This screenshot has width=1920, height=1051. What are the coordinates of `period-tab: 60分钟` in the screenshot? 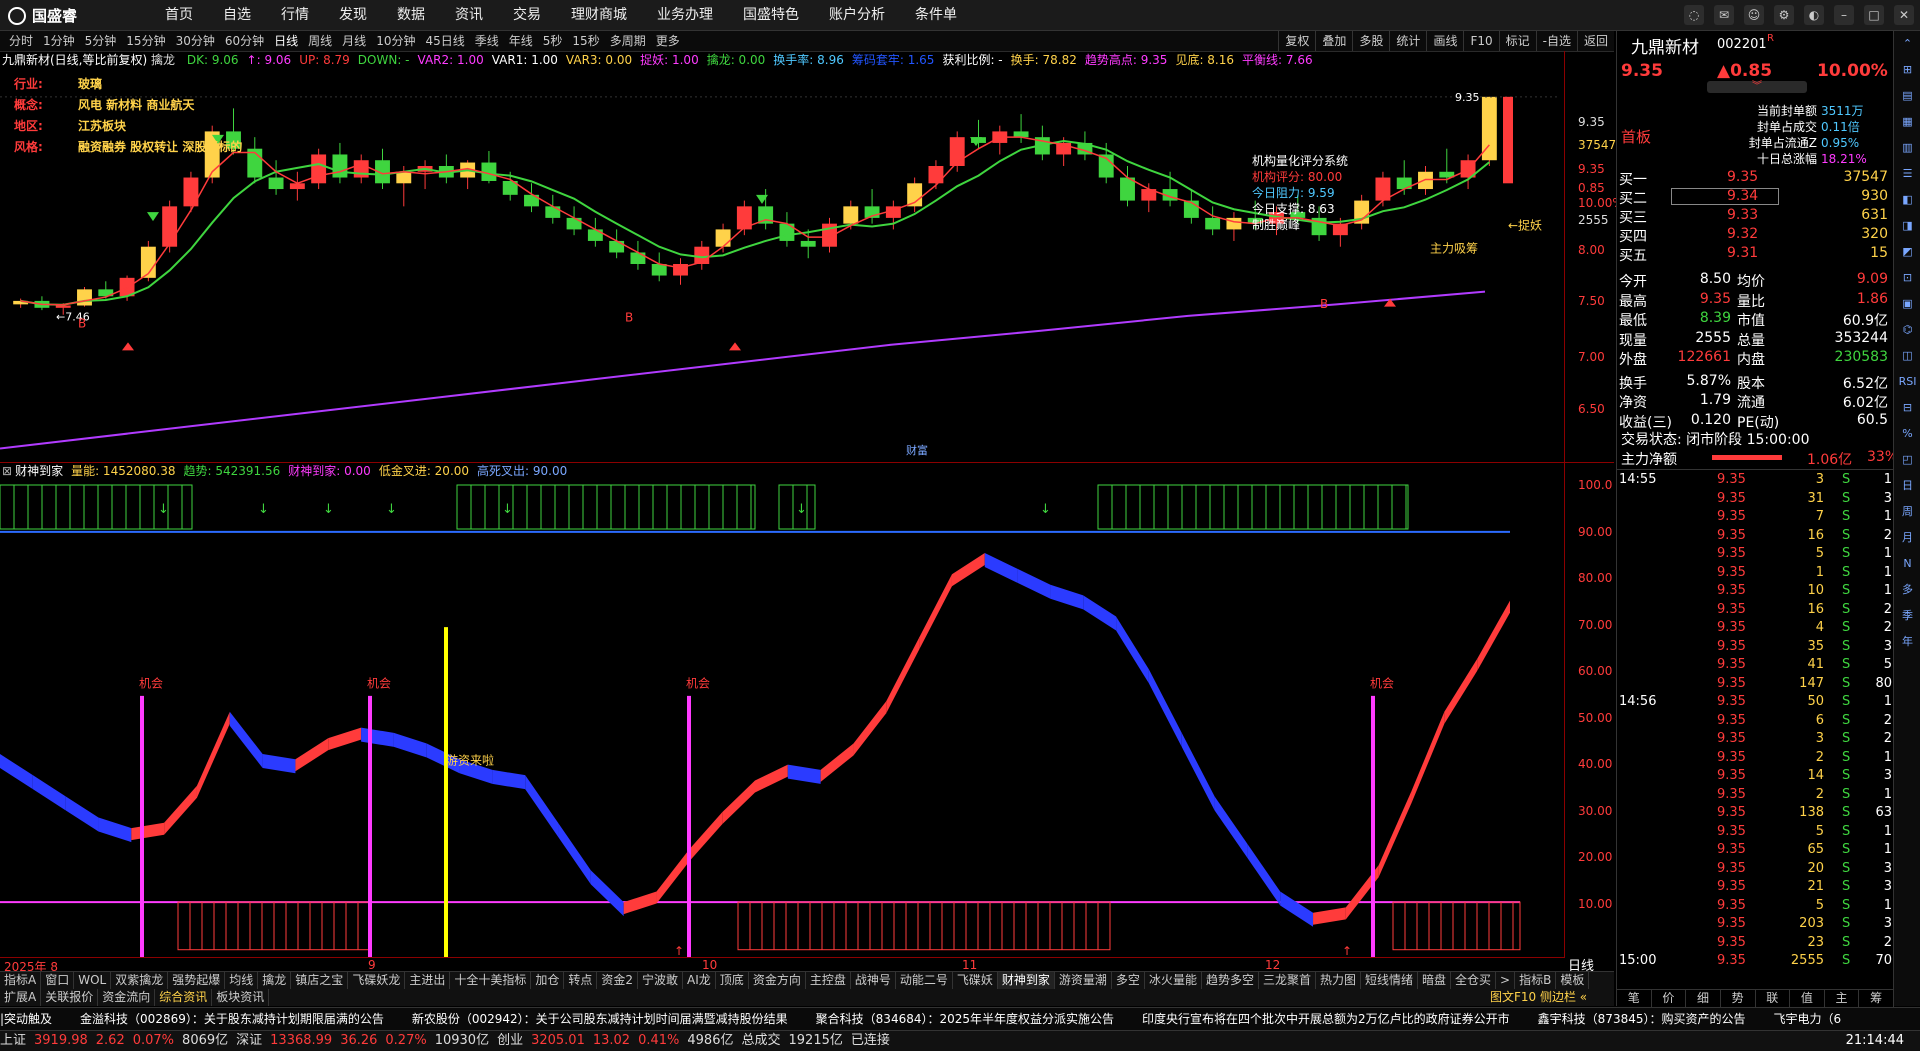 It's located at (244, 41).